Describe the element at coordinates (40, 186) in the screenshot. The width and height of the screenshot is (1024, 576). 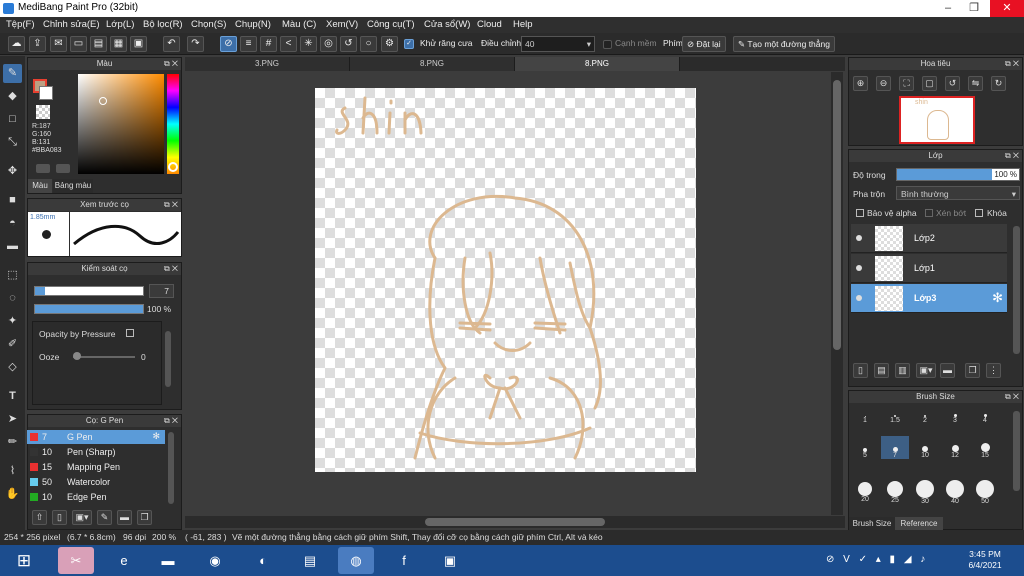
I see `tab-color: Màu` at that location.